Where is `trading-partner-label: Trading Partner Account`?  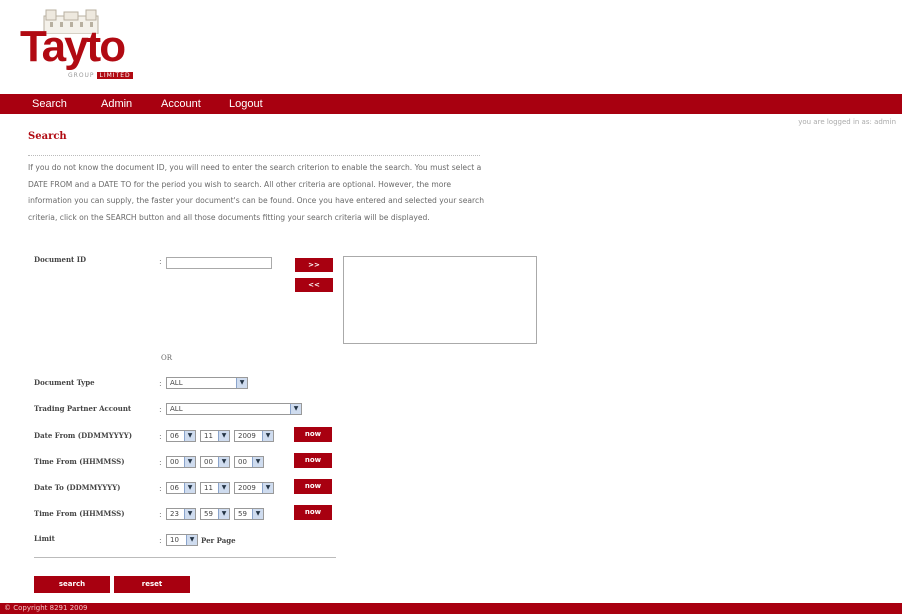 trading-partner-label: Trading Partner Account is located at coordinates (83, 408).